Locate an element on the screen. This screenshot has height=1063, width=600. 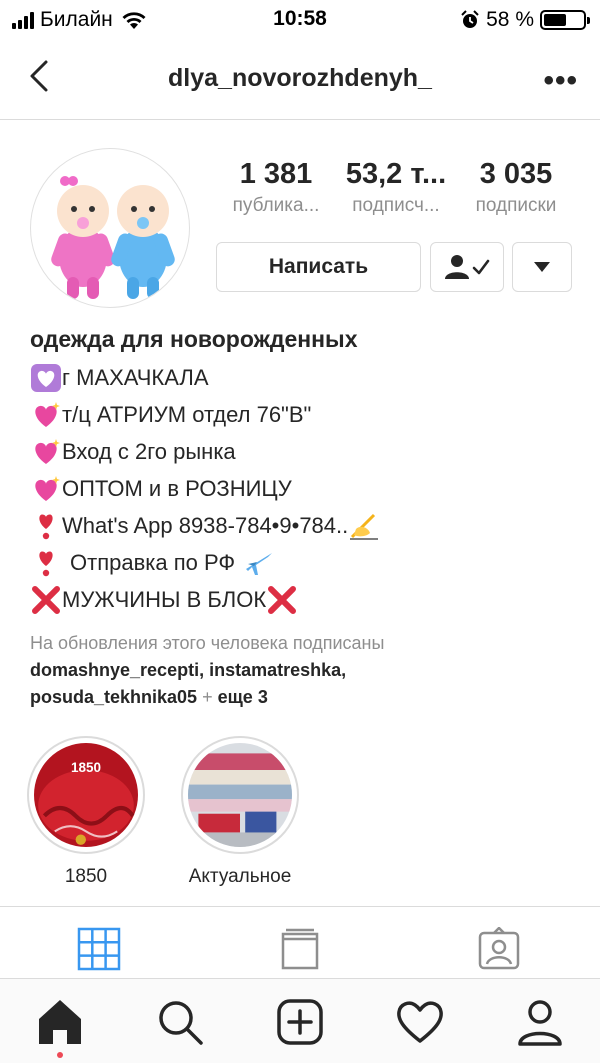
purple-heart-icon is located at coordinates (46, 377).